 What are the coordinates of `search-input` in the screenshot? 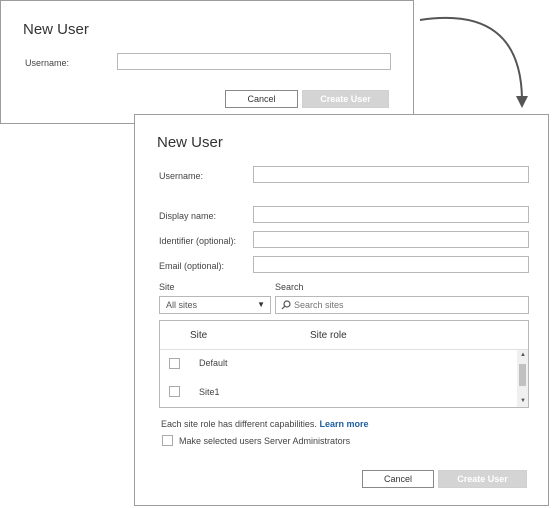 It's located at (404, 305).